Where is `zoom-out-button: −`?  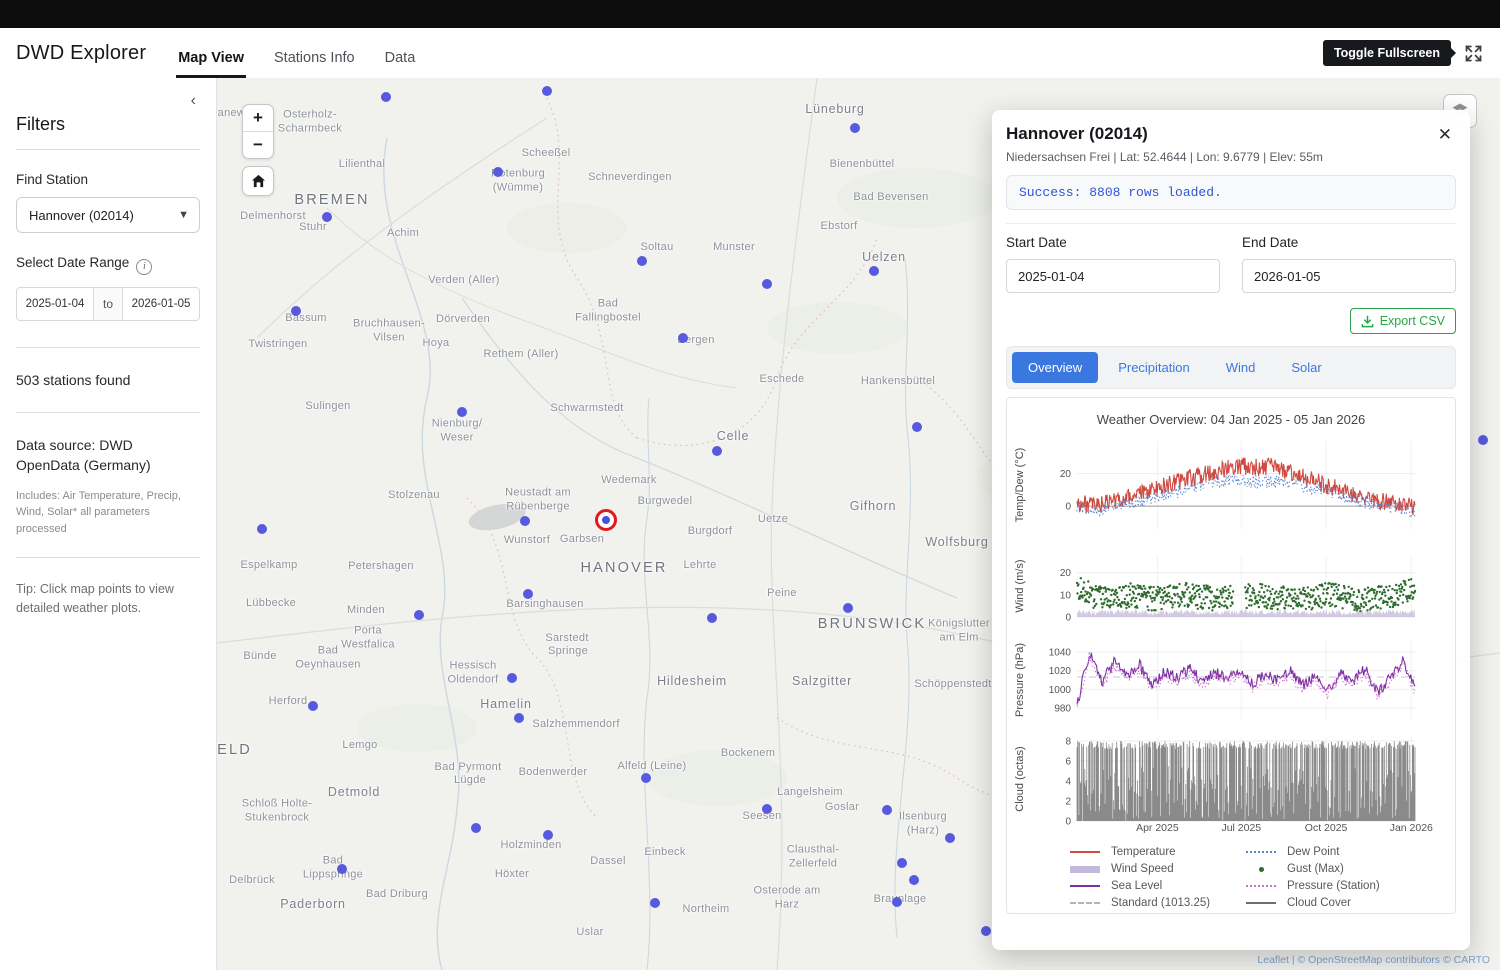 zoom-out-button: − is located at coordinates (258, 144).